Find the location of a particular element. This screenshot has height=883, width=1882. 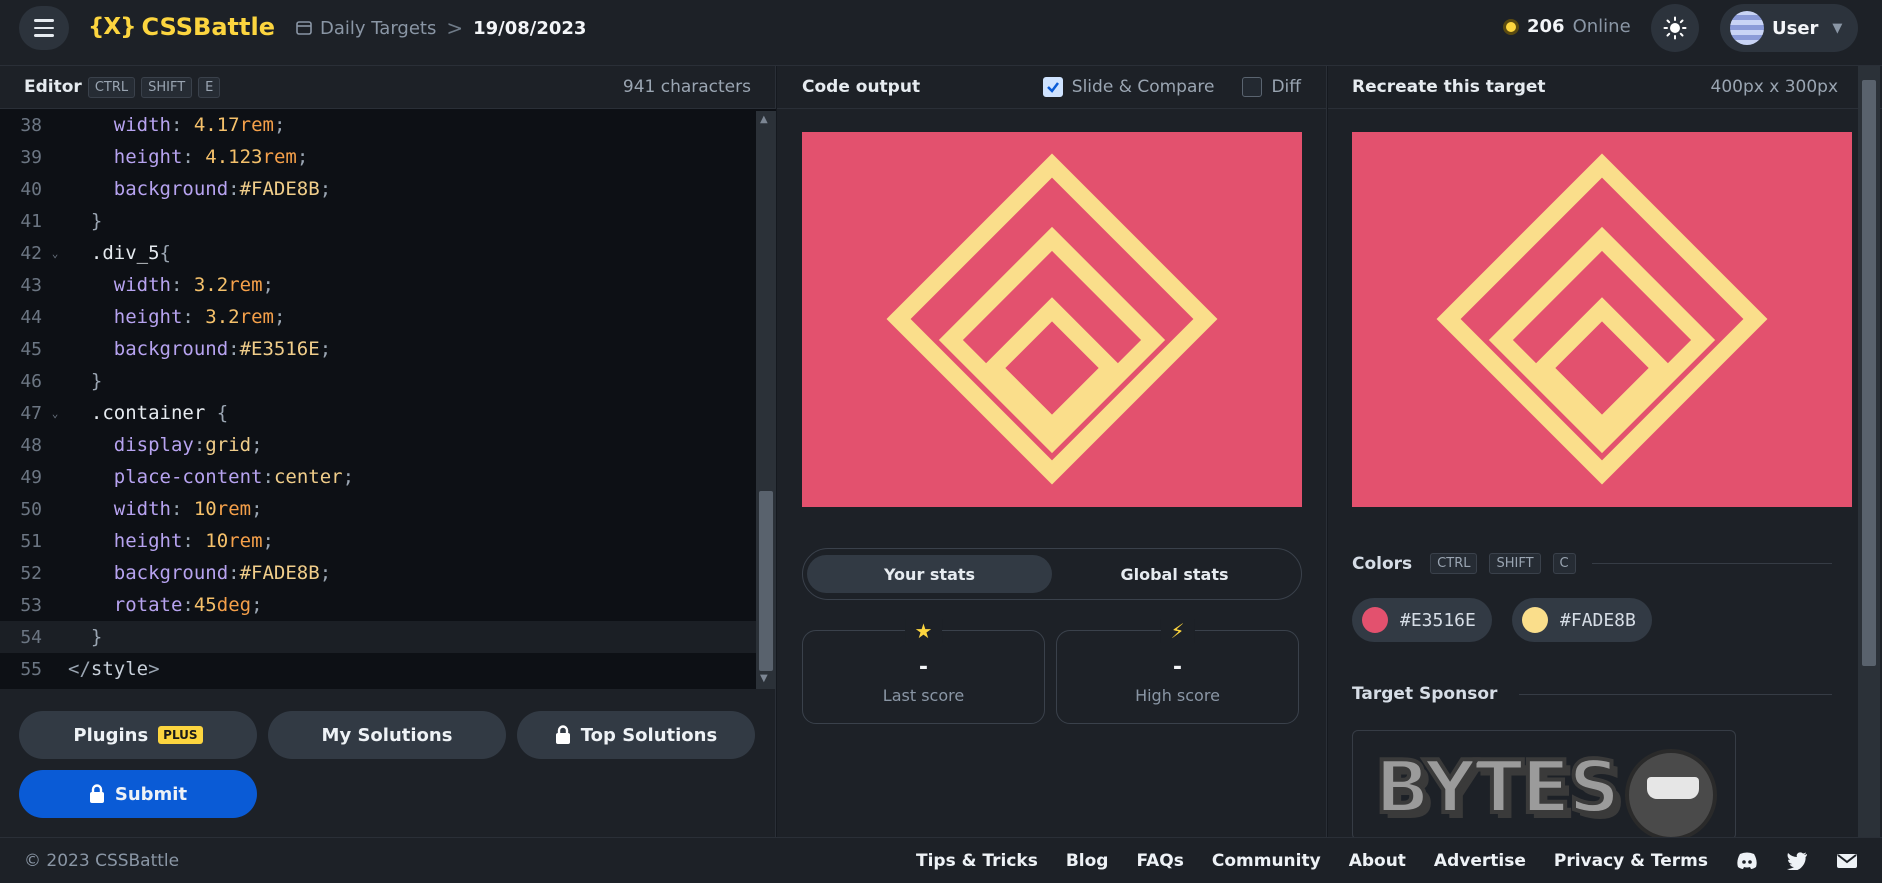

footer-link-blog: Blog is located at coordinates (1087, 861).